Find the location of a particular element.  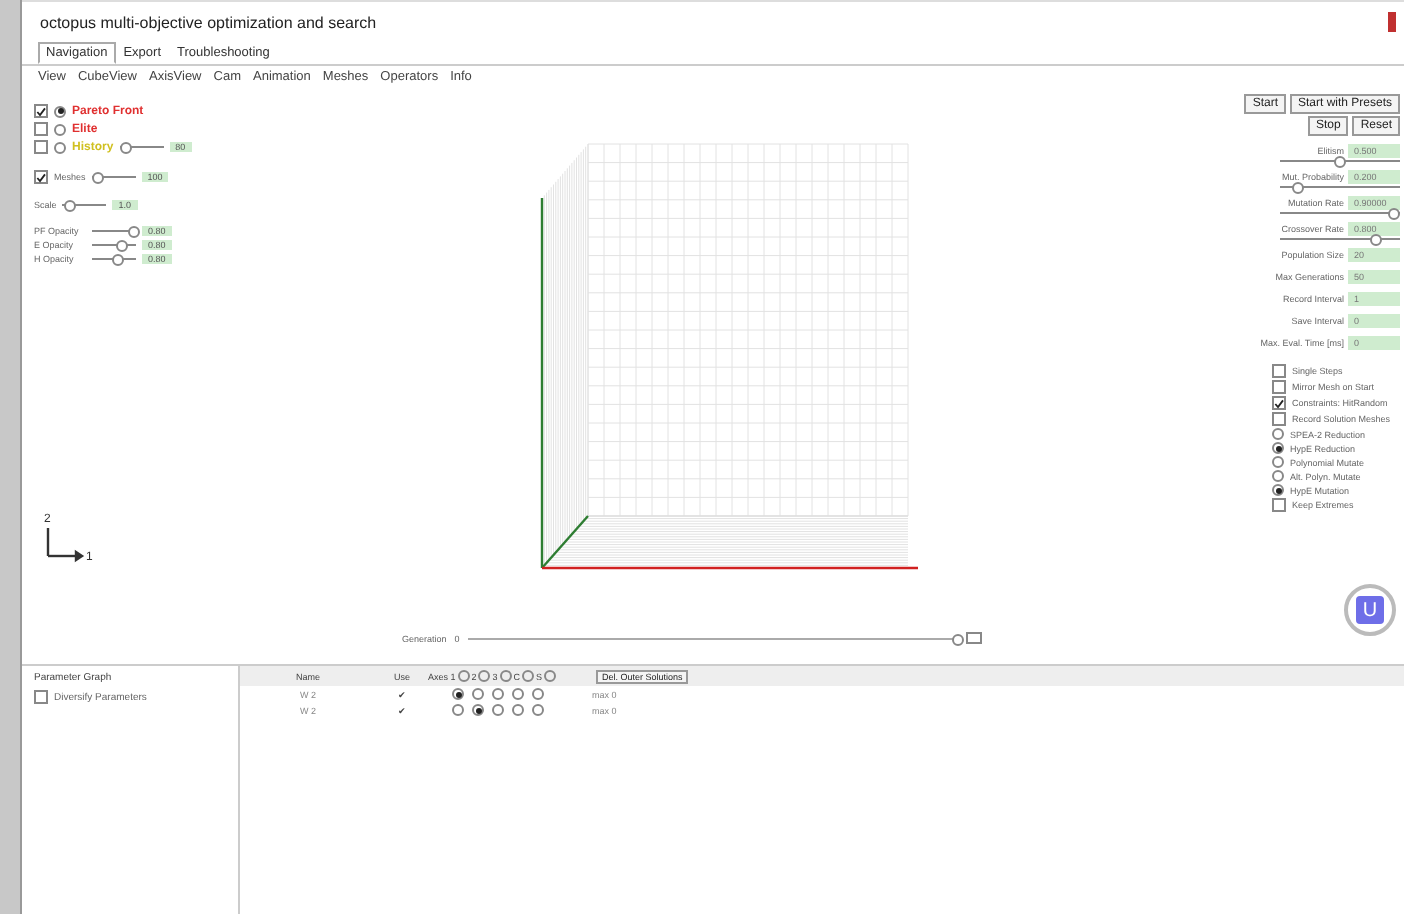

step-button is located at coordinates (973, 638).